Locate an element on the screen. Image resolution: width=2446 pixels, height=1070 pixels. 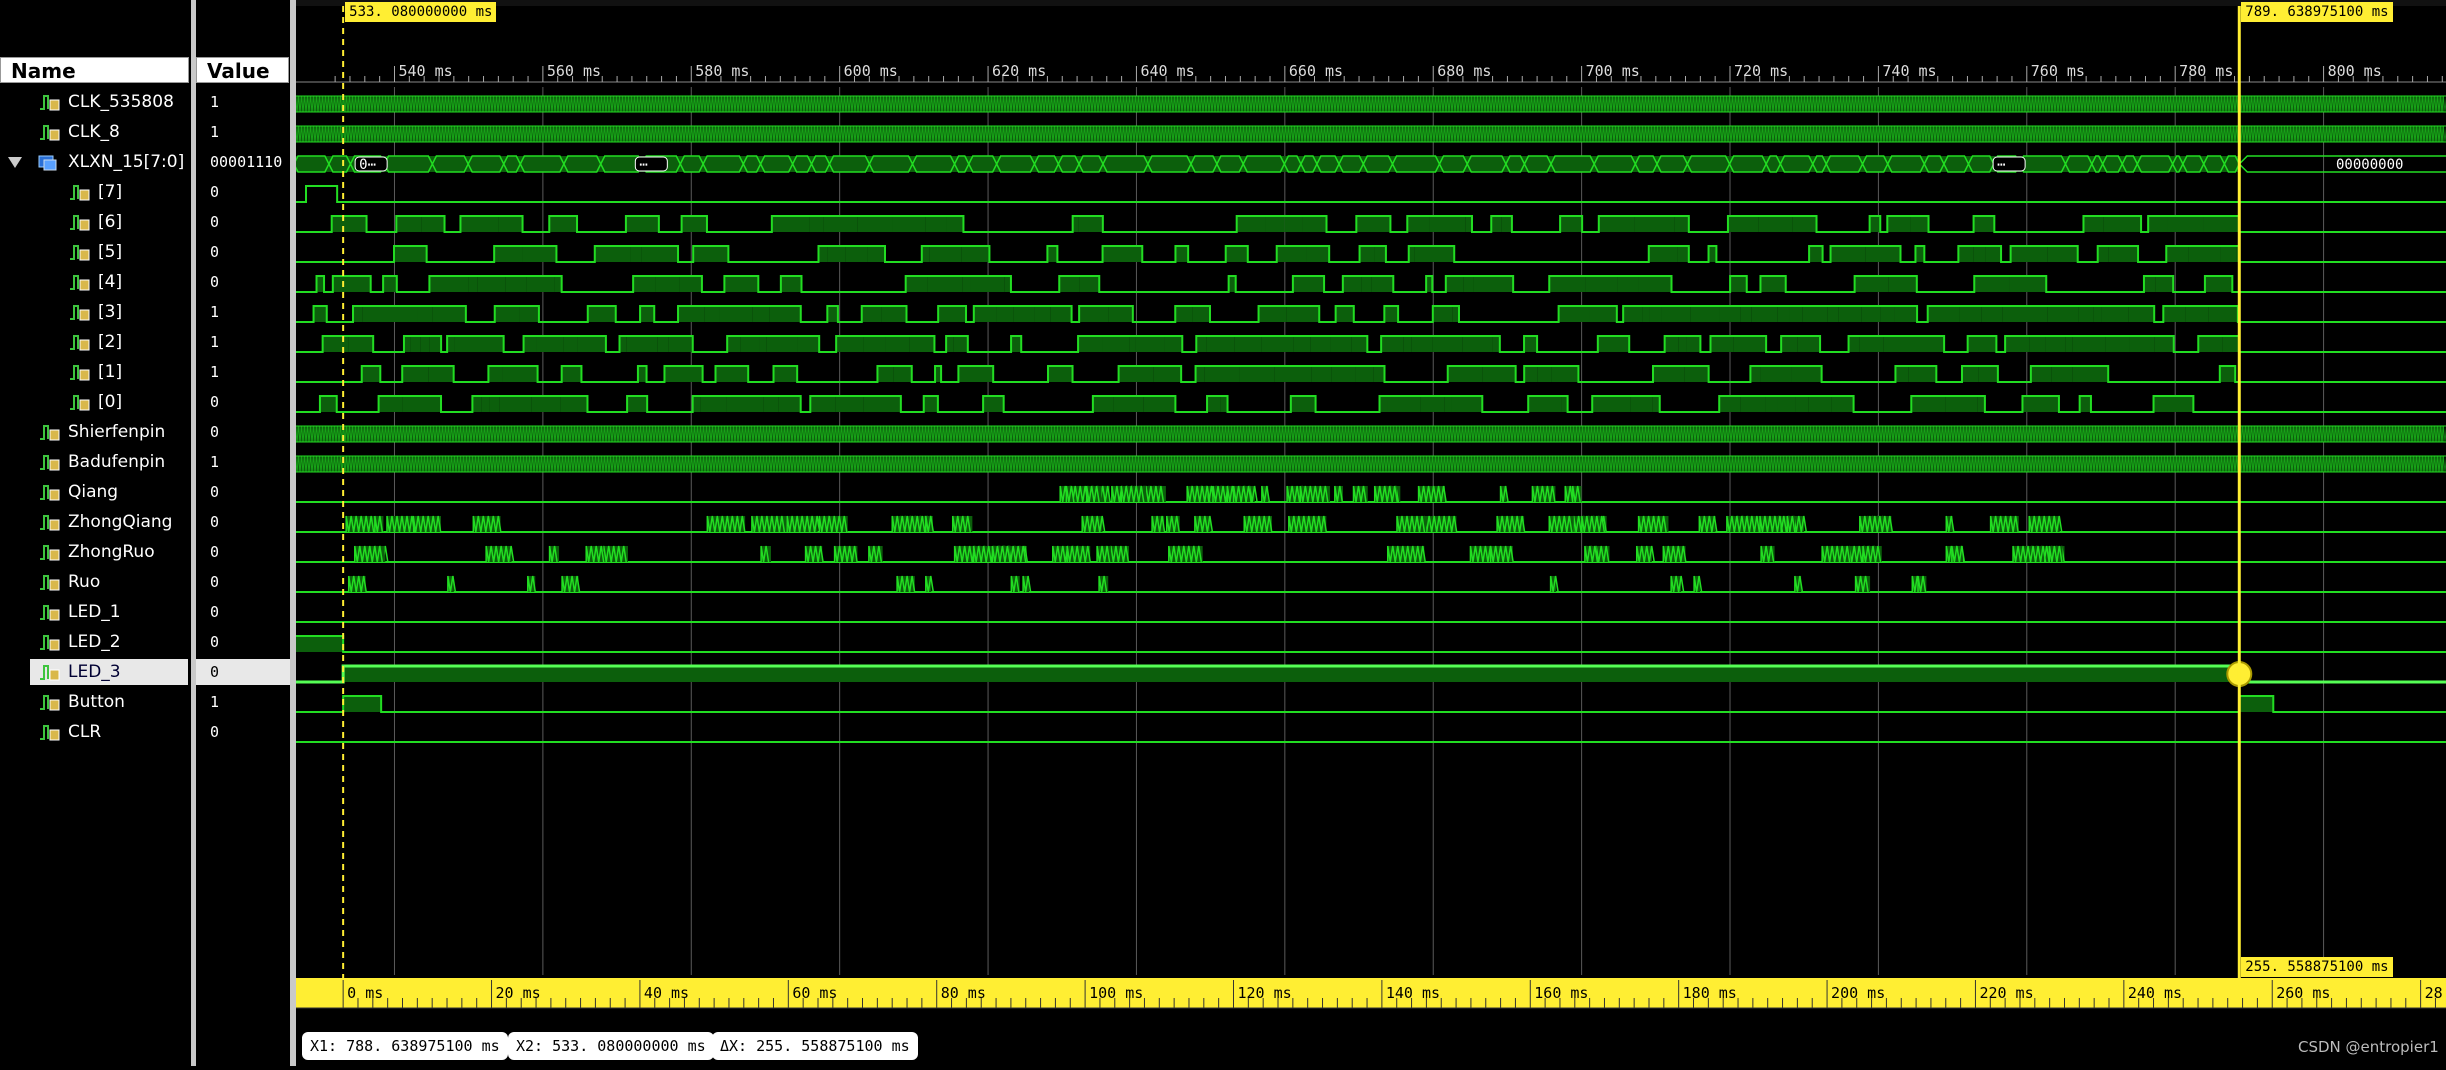
signal-row: [4] is located at coordinates (95, 282).